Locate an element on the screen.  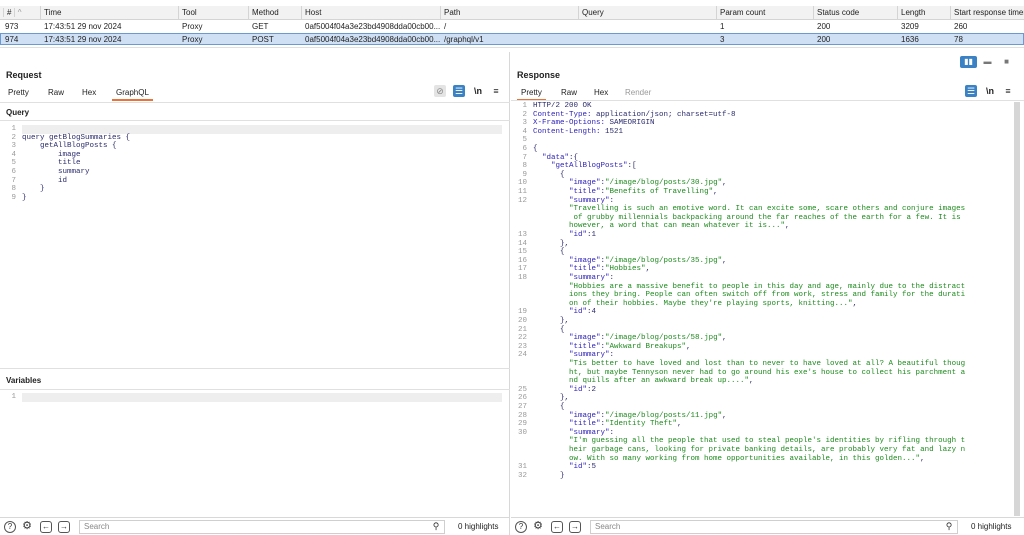
token-key: "summary" is located at coordinates (589, 432).